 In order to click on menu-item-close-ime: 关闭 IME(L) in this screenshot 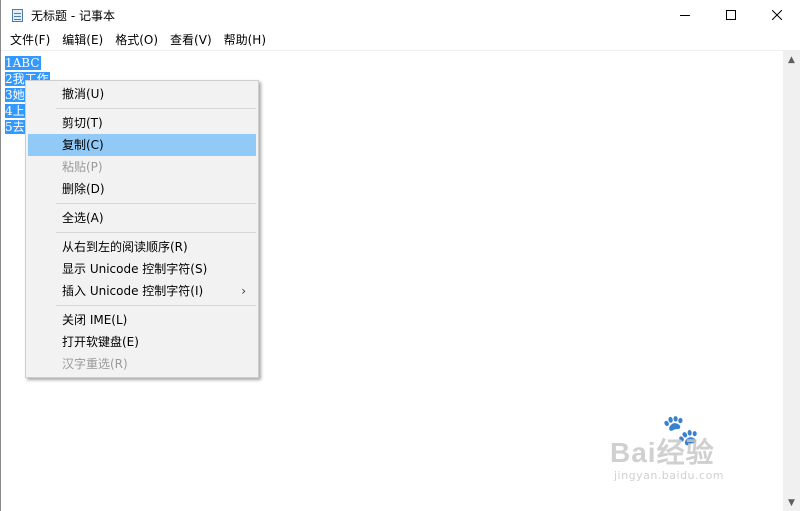, I will do `click(142, 320)`.